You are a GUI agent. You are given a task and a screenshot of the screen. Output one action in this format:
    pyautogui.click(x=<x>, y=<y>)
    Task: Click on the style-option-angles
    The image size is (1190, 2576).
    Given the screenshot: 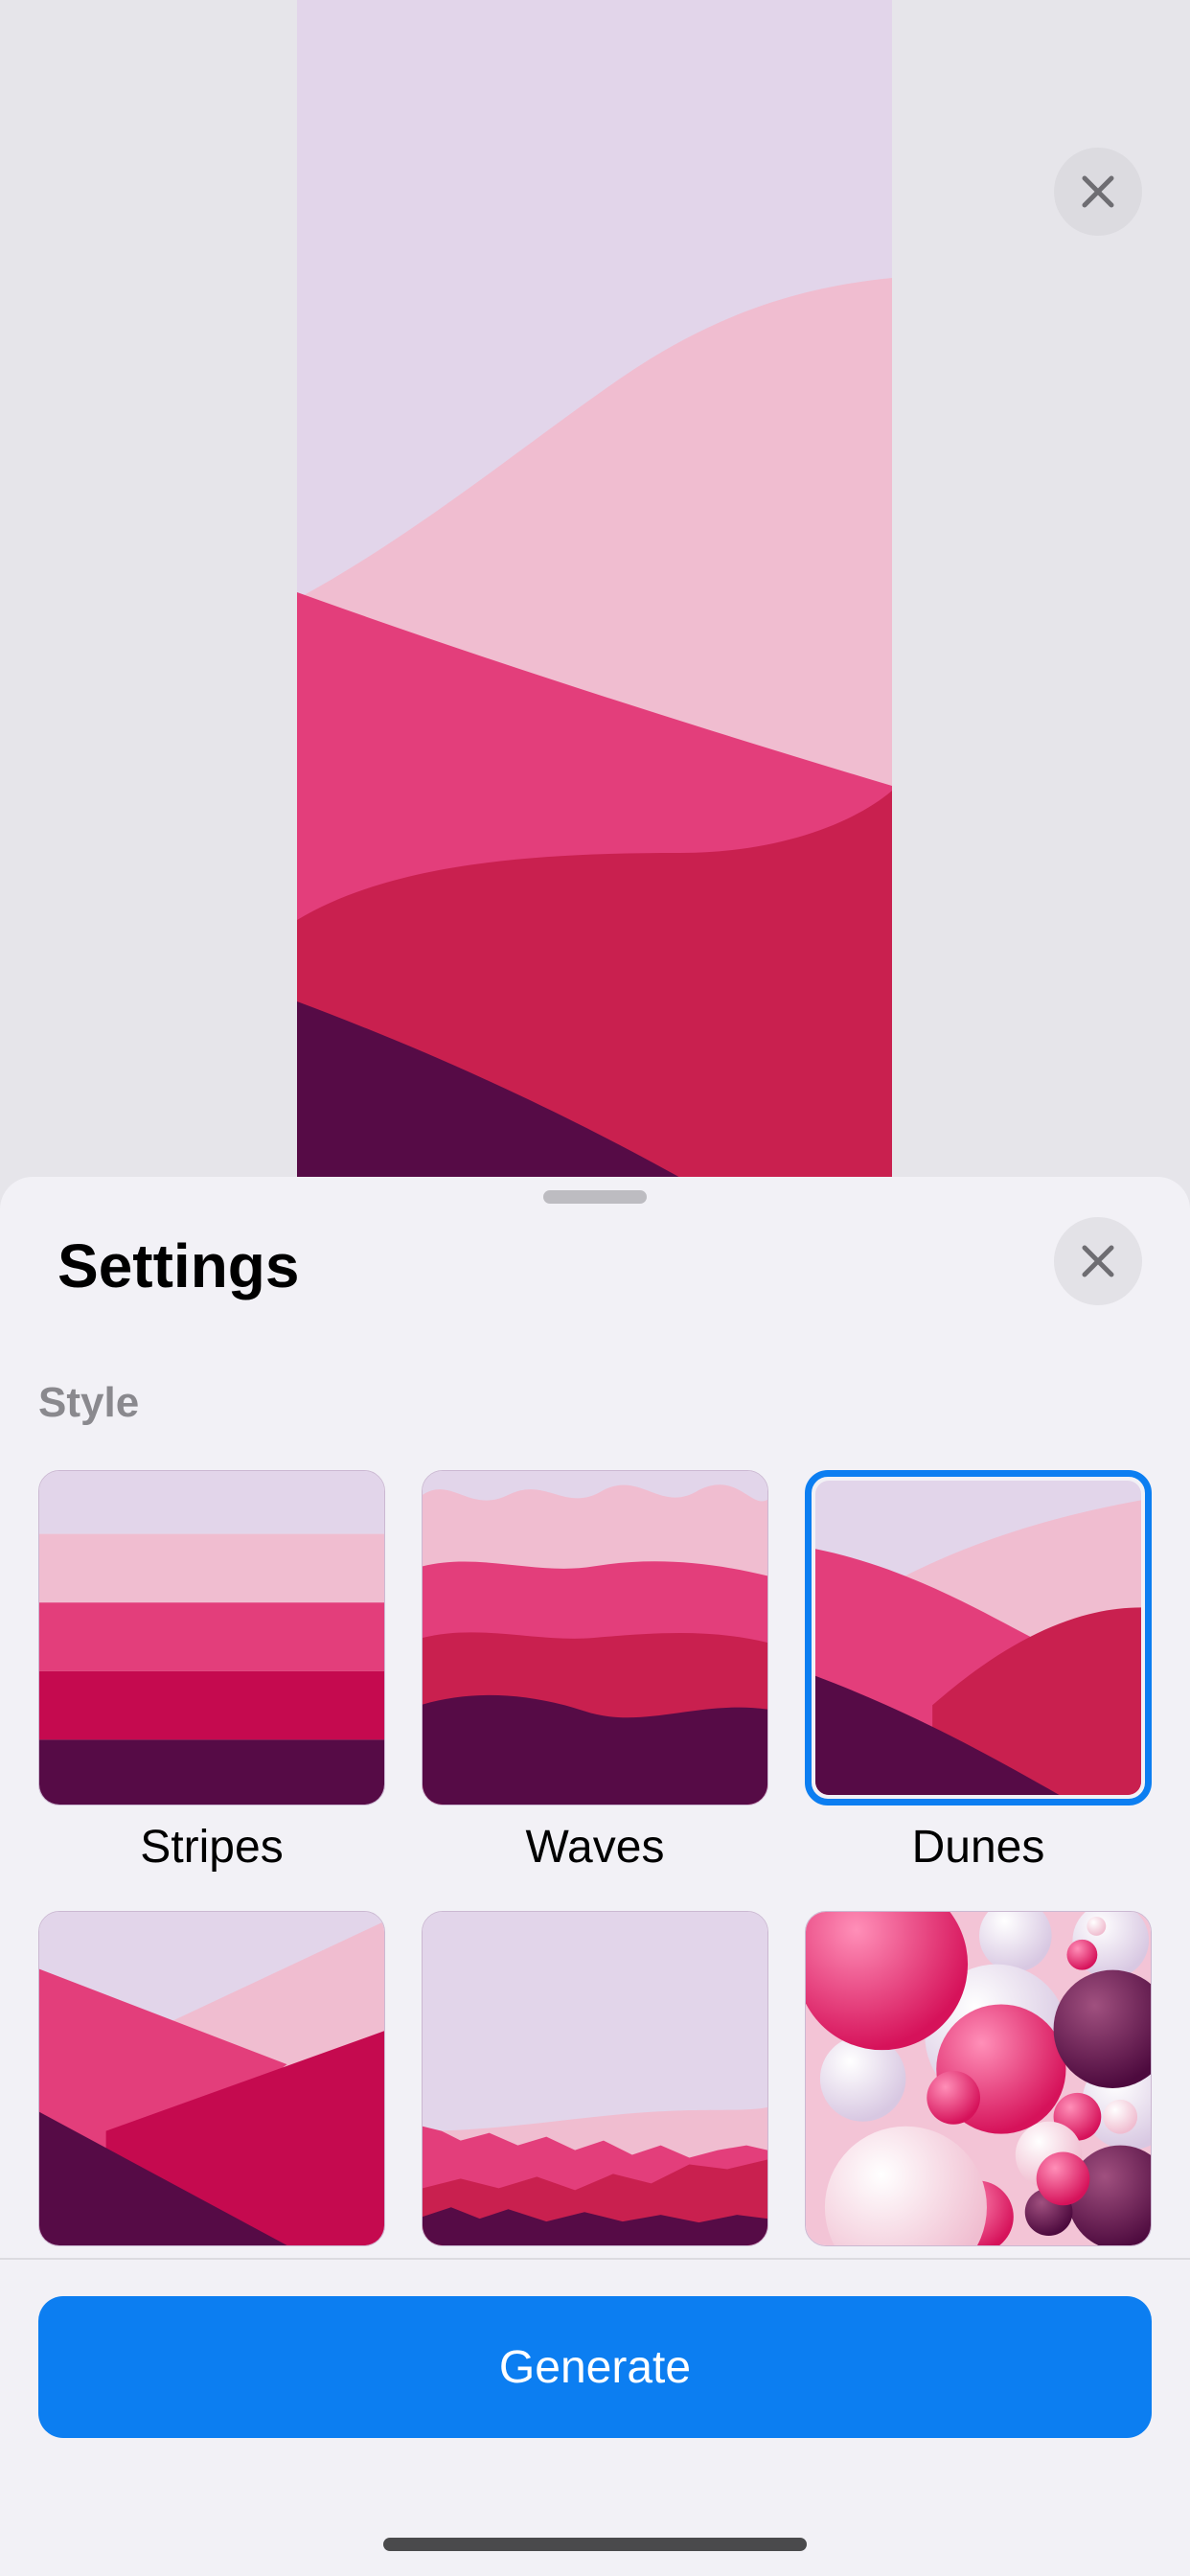 What is the action you would take?
    pyautogui.click(x=212, y=2078)
    